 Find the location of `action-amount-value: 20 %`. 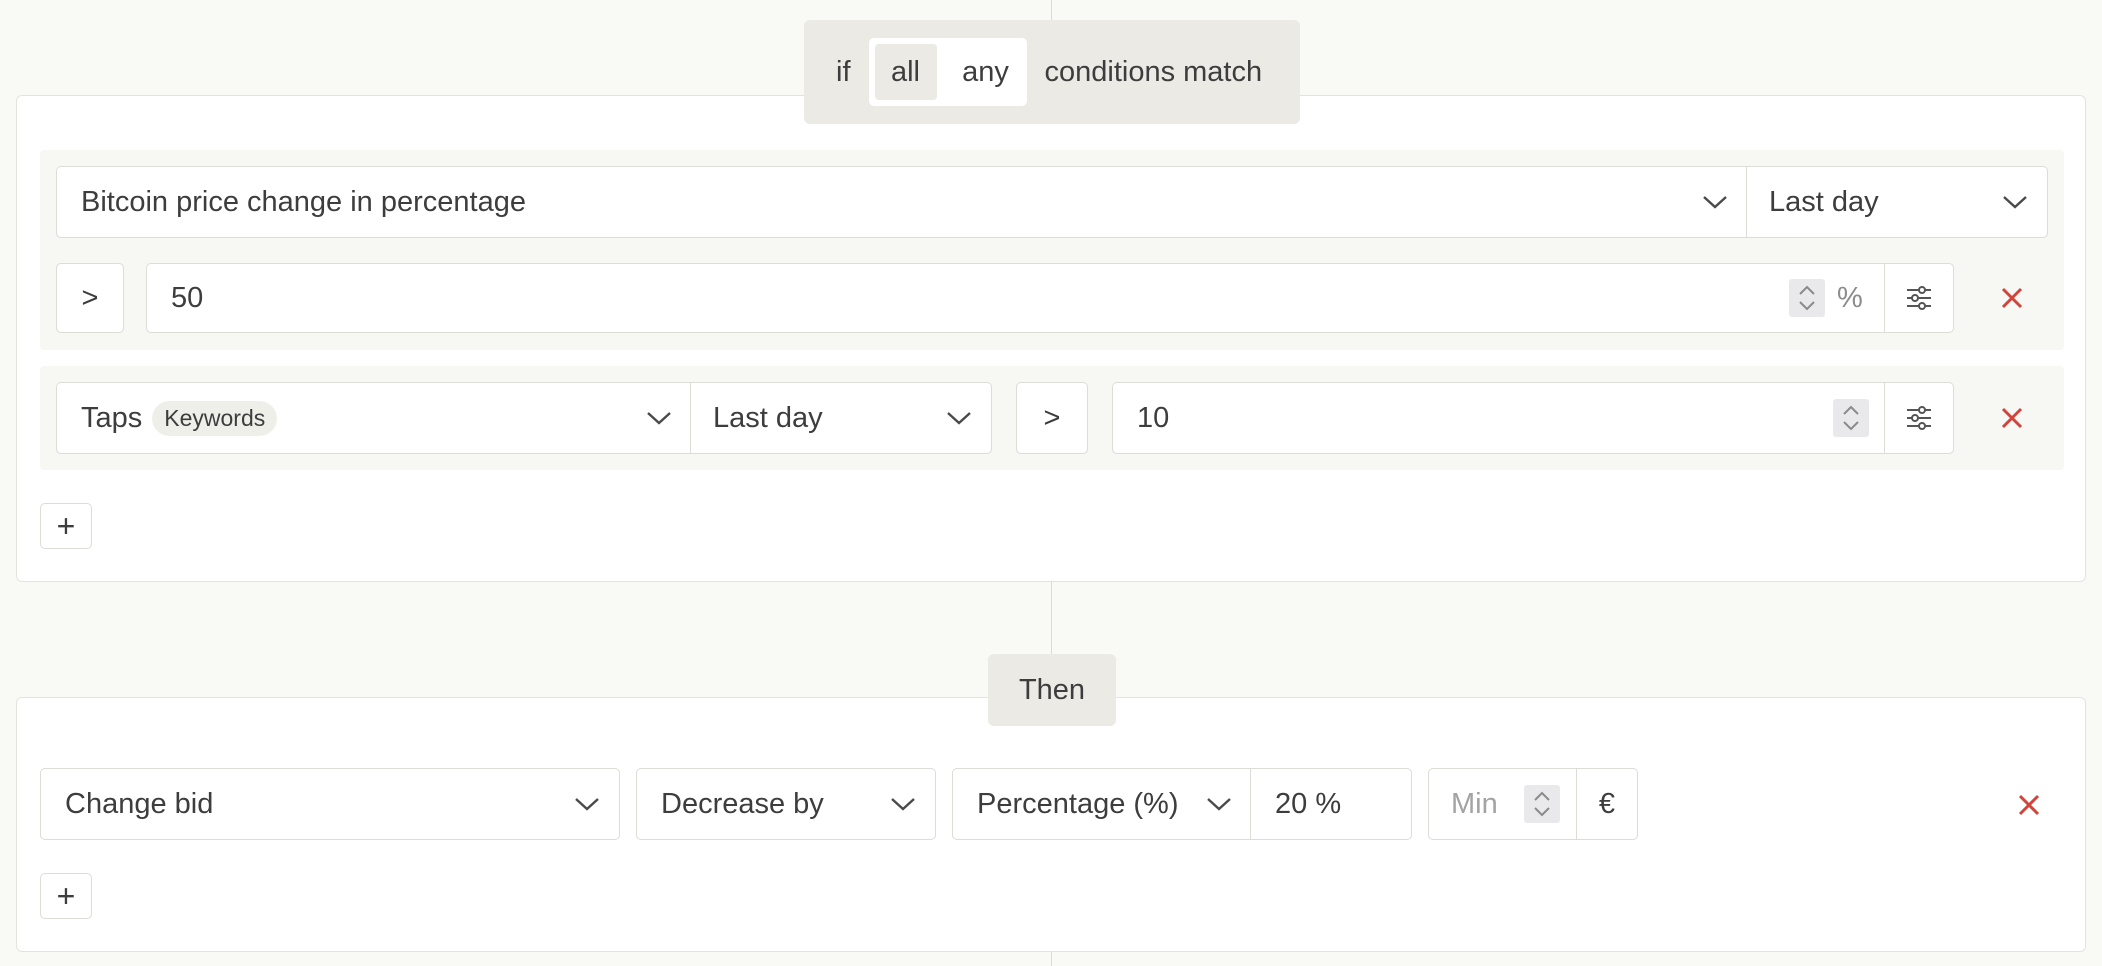

action-amount-value: 20 % is located at coordinates (1308, 803).